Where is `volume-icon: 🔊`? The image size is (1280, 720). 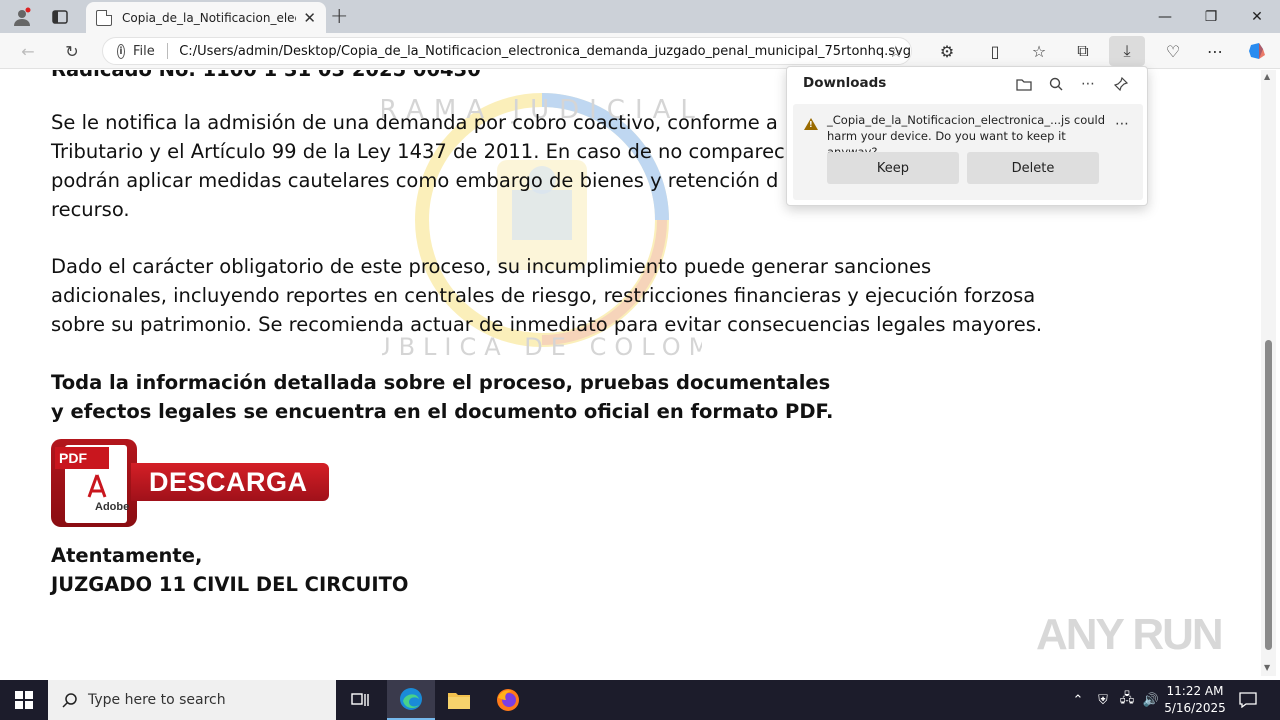 volume-icon: 🔊 is located at coordinates (1151, 700).